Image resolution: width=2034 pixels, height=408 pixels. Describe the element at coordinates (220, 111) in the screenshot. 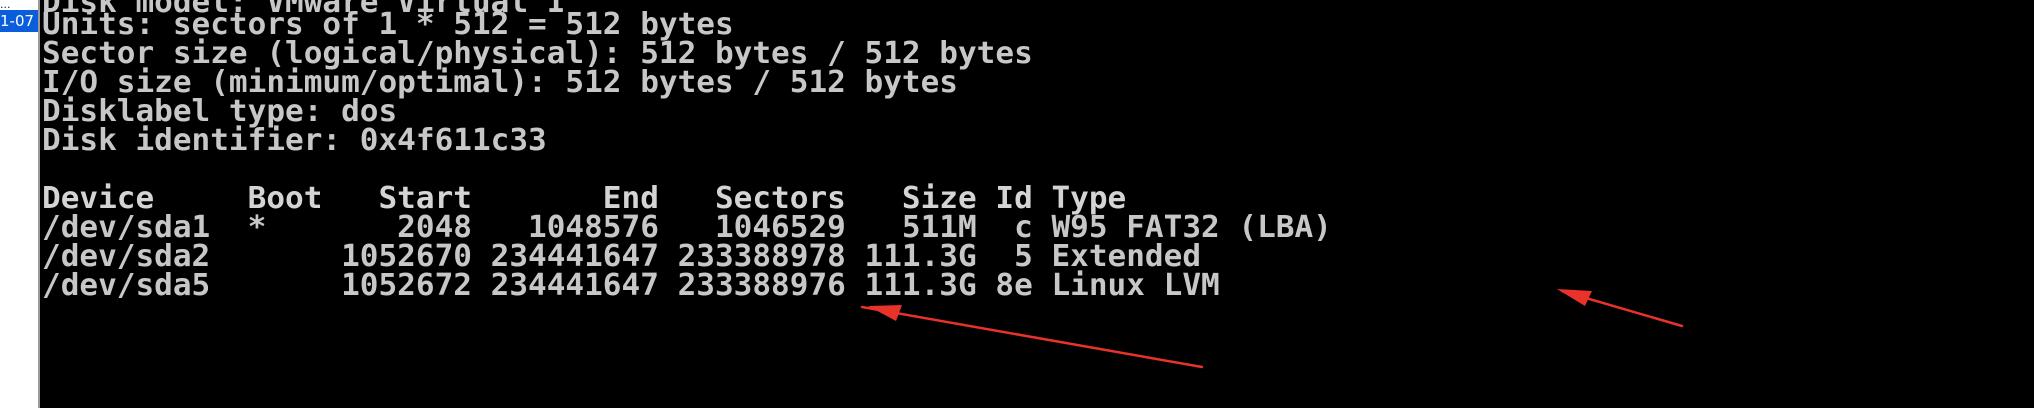

I see `terminal-line-disklabel: Disklabel type: dos` at that location.